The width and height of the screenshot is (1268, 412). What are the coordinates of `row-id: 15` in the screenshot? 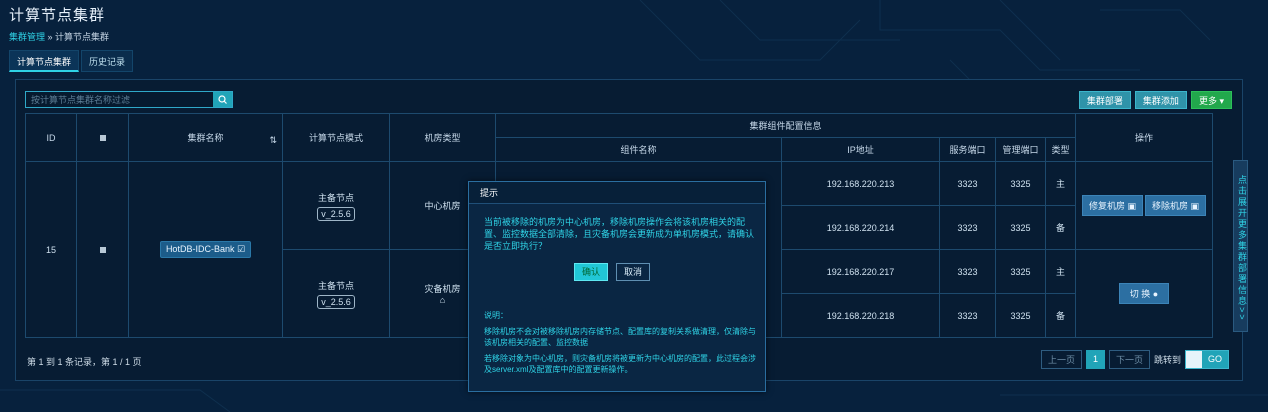 It's located at (51, 249).